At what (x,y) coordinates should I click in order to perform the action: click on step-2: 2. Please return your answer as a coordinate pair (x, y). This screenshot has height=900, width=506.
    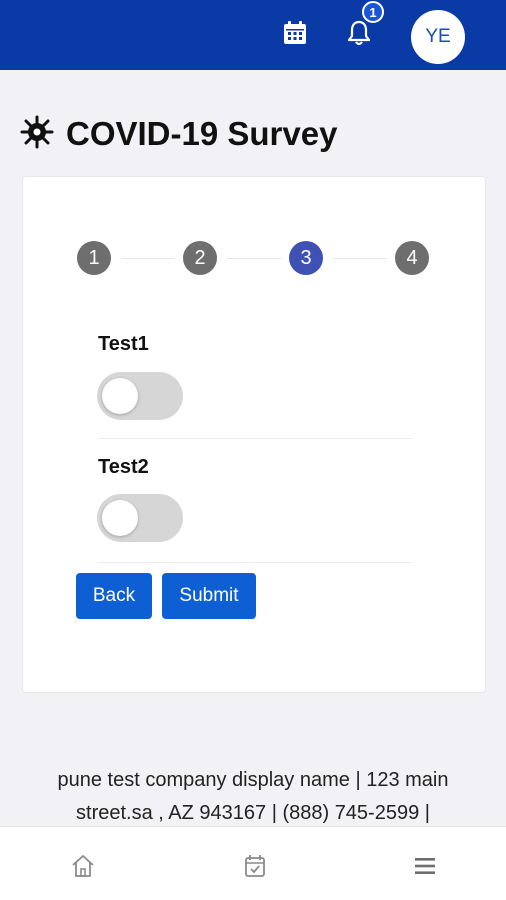
    Looking at the image, I should click on (200, 258).